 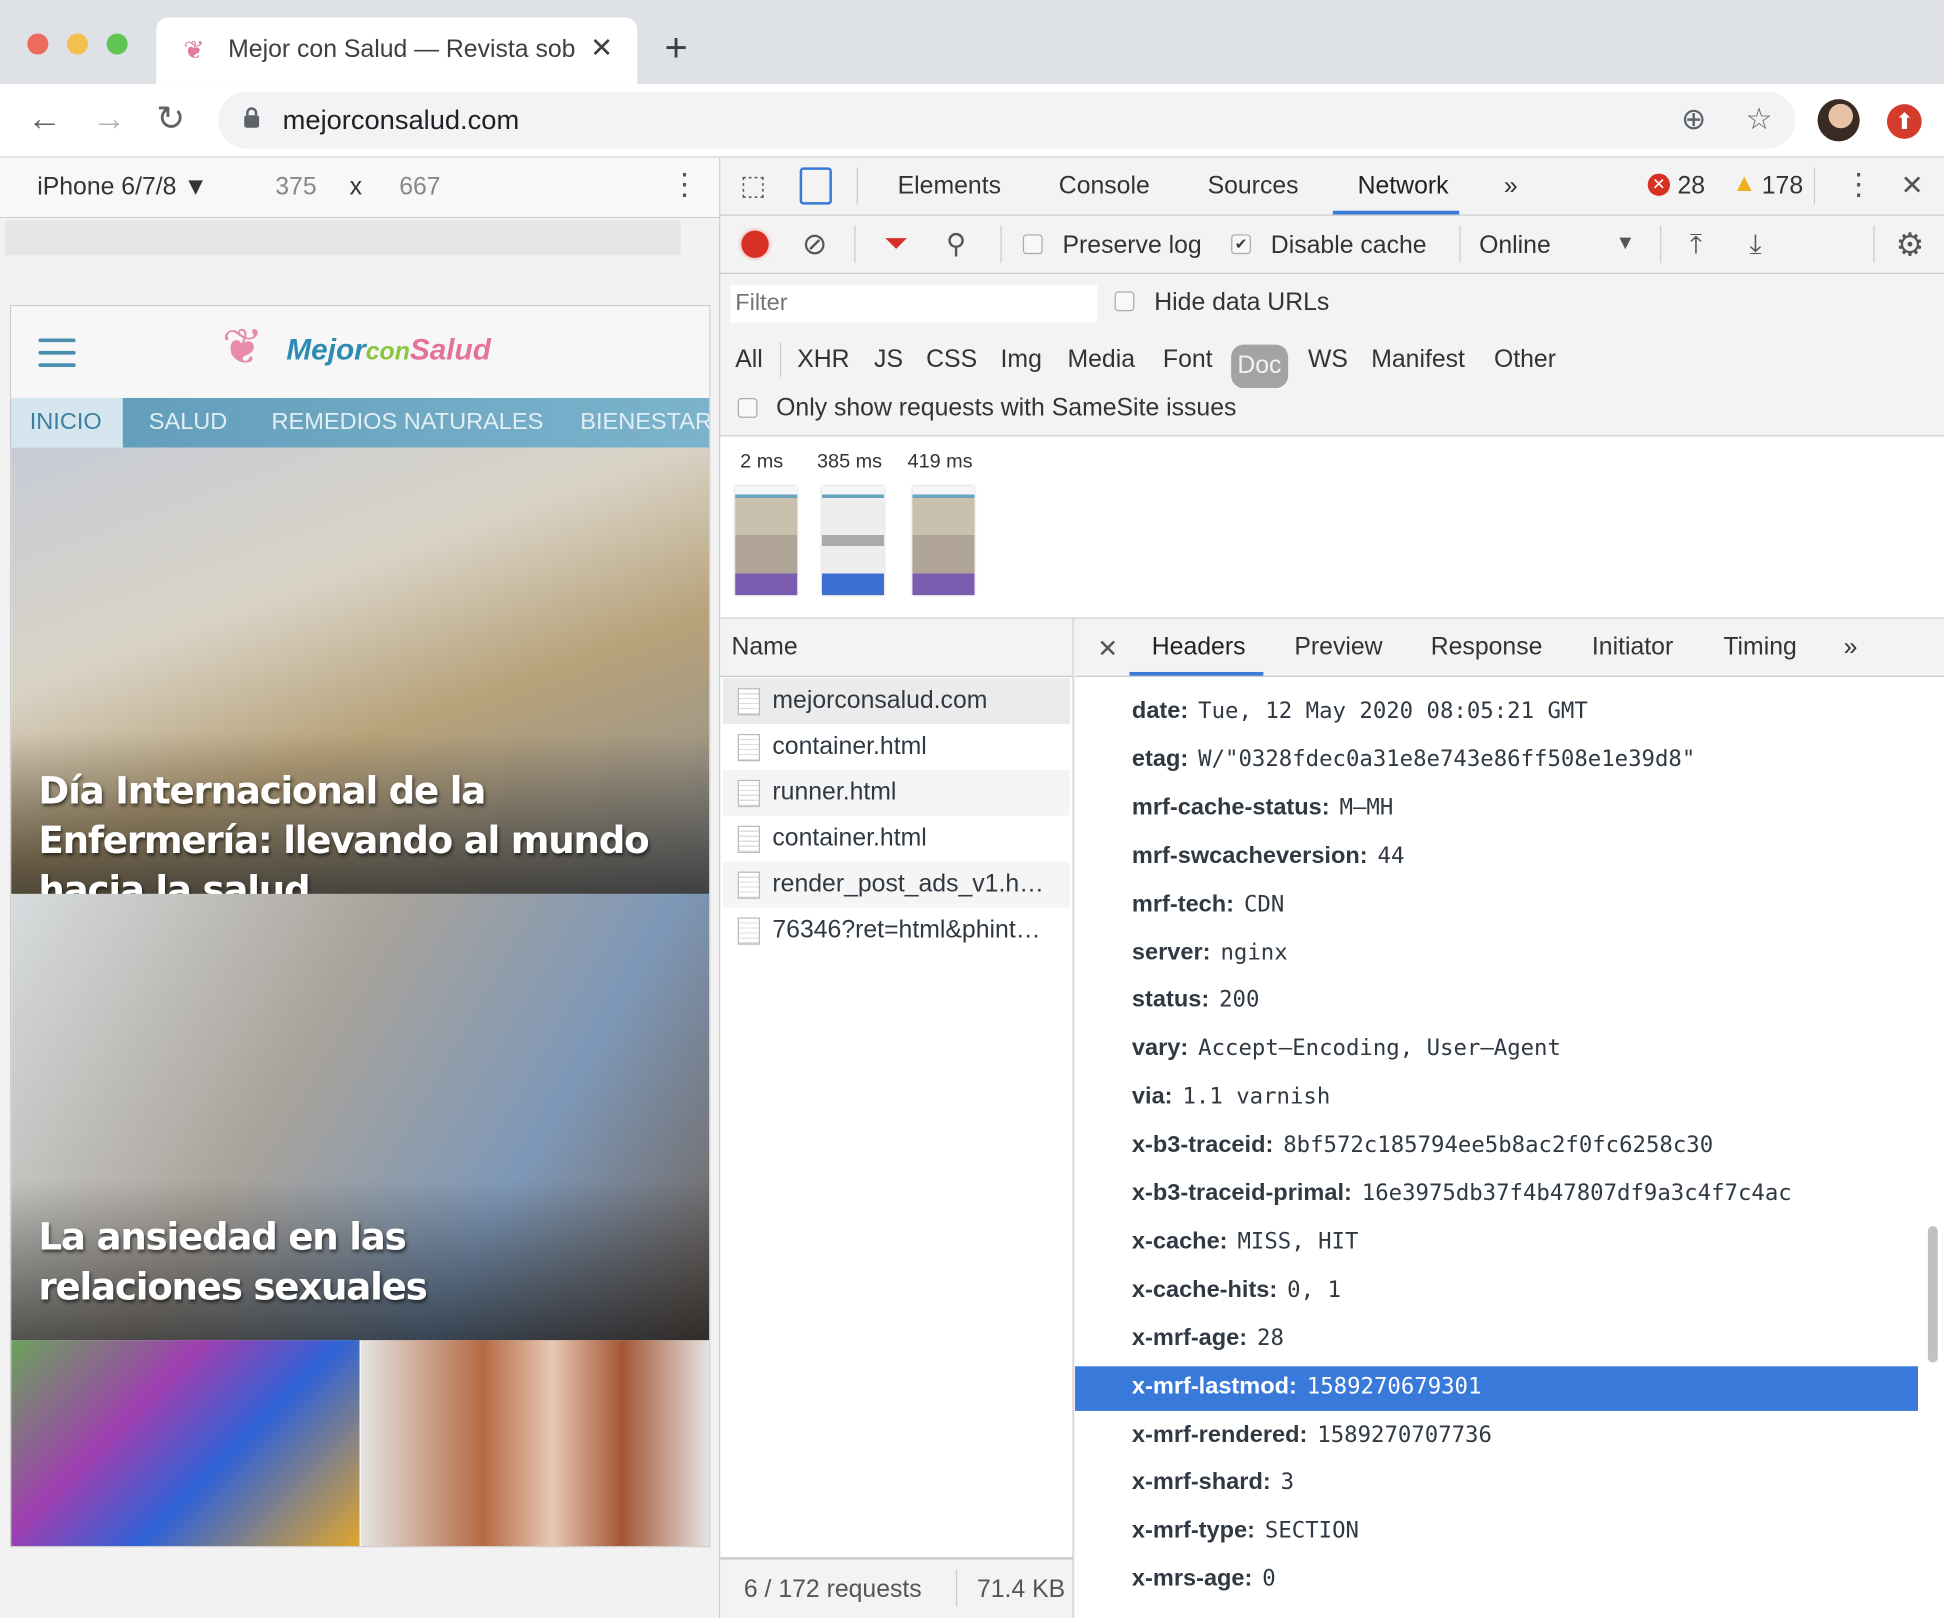 What do you see at coordinates (1021, 360) in the screenshot?
I see `filter-type-img: Img` at bounding box center [1021, 360].